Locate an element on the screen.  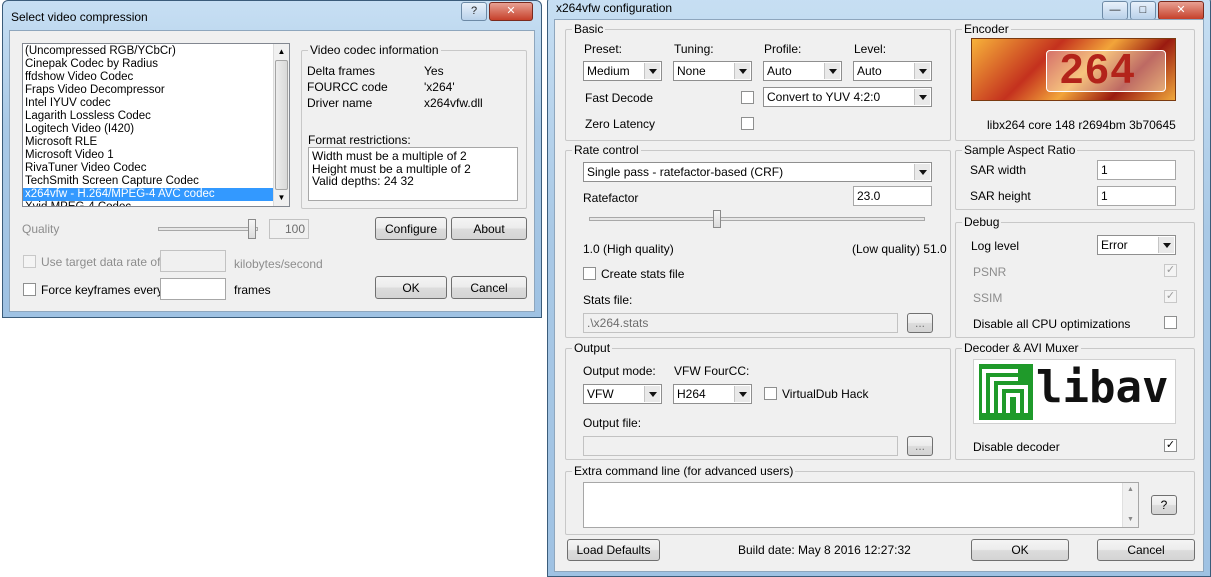
info-value-delta: Yes is located at coordinates (434, 71).